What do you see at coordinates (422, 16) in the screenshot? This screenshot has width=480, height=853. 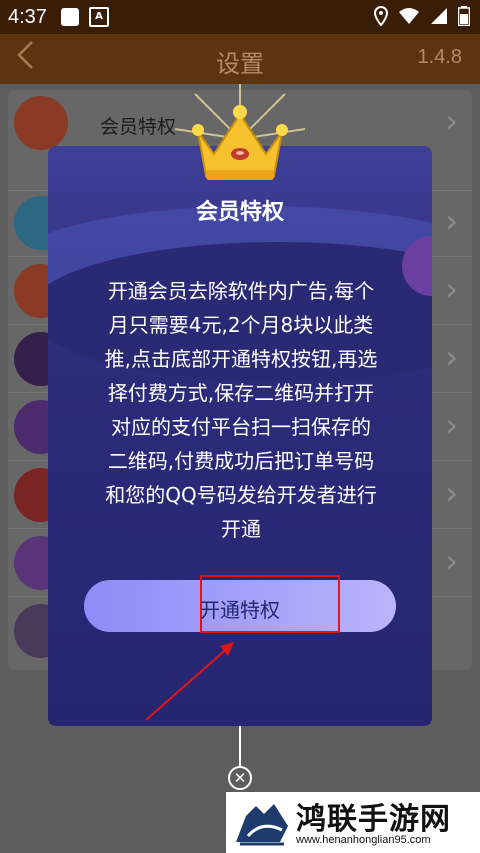 I see `status-icons` at bounding box center [422, 16].